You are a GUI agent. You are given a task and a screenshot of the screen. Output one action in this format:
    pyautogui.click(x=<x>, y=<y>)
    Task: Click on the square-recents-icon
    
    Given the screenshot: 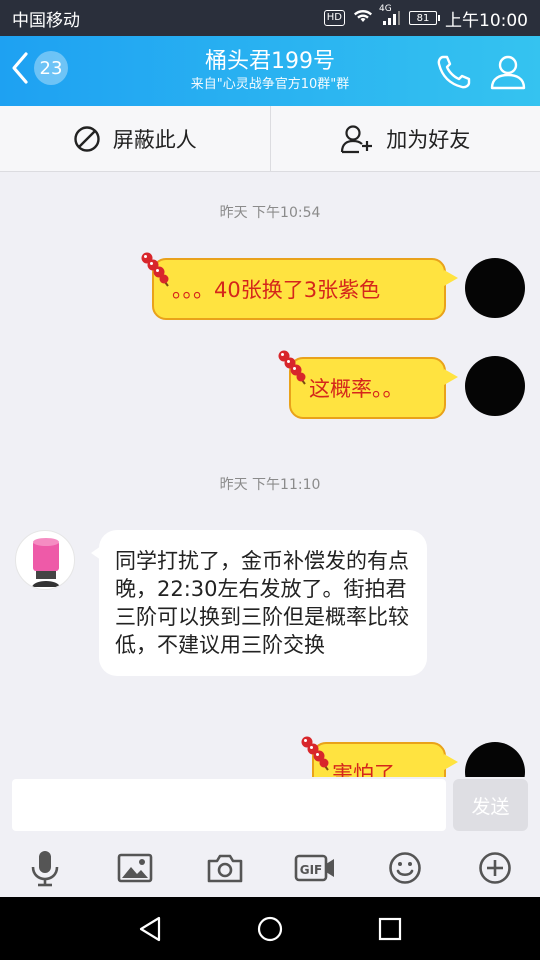 What is the action you would take?
    pyautogui.click(x=390, y=928)
    